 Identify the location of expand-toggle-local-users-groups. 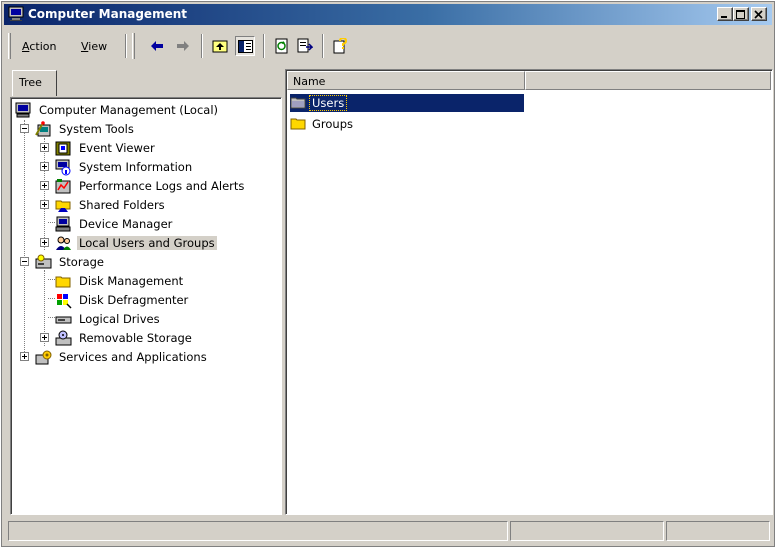
(44, 242).